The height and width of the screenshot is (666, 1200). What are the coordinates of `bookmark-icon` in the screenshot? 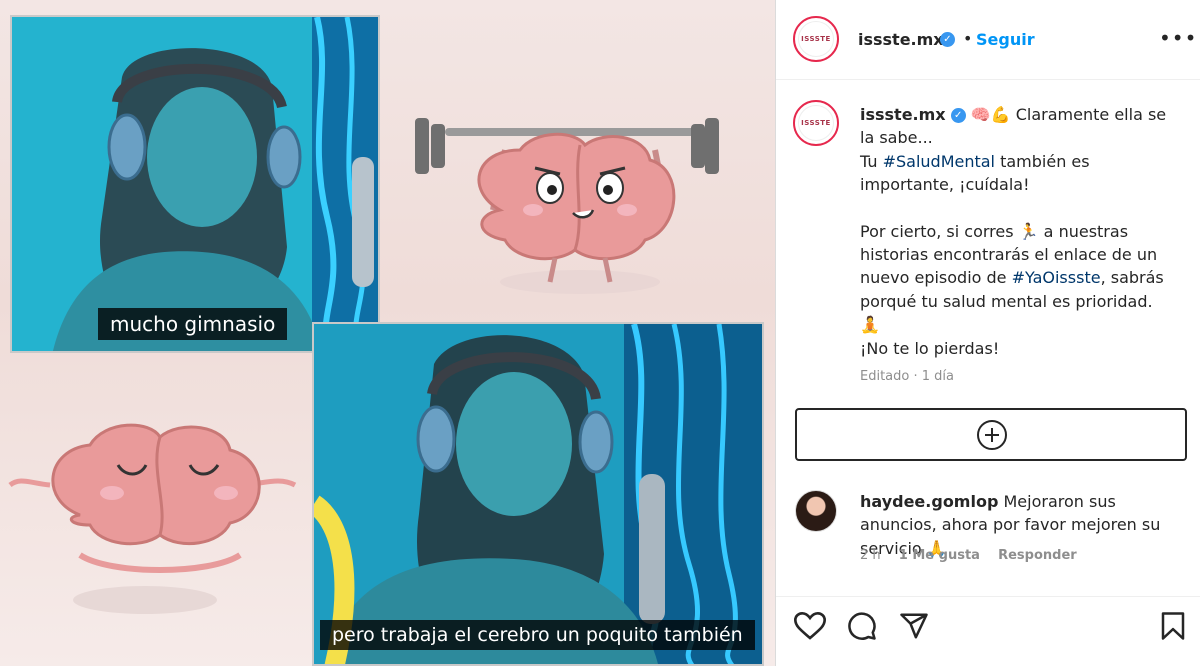 It's located at (1173, 626).